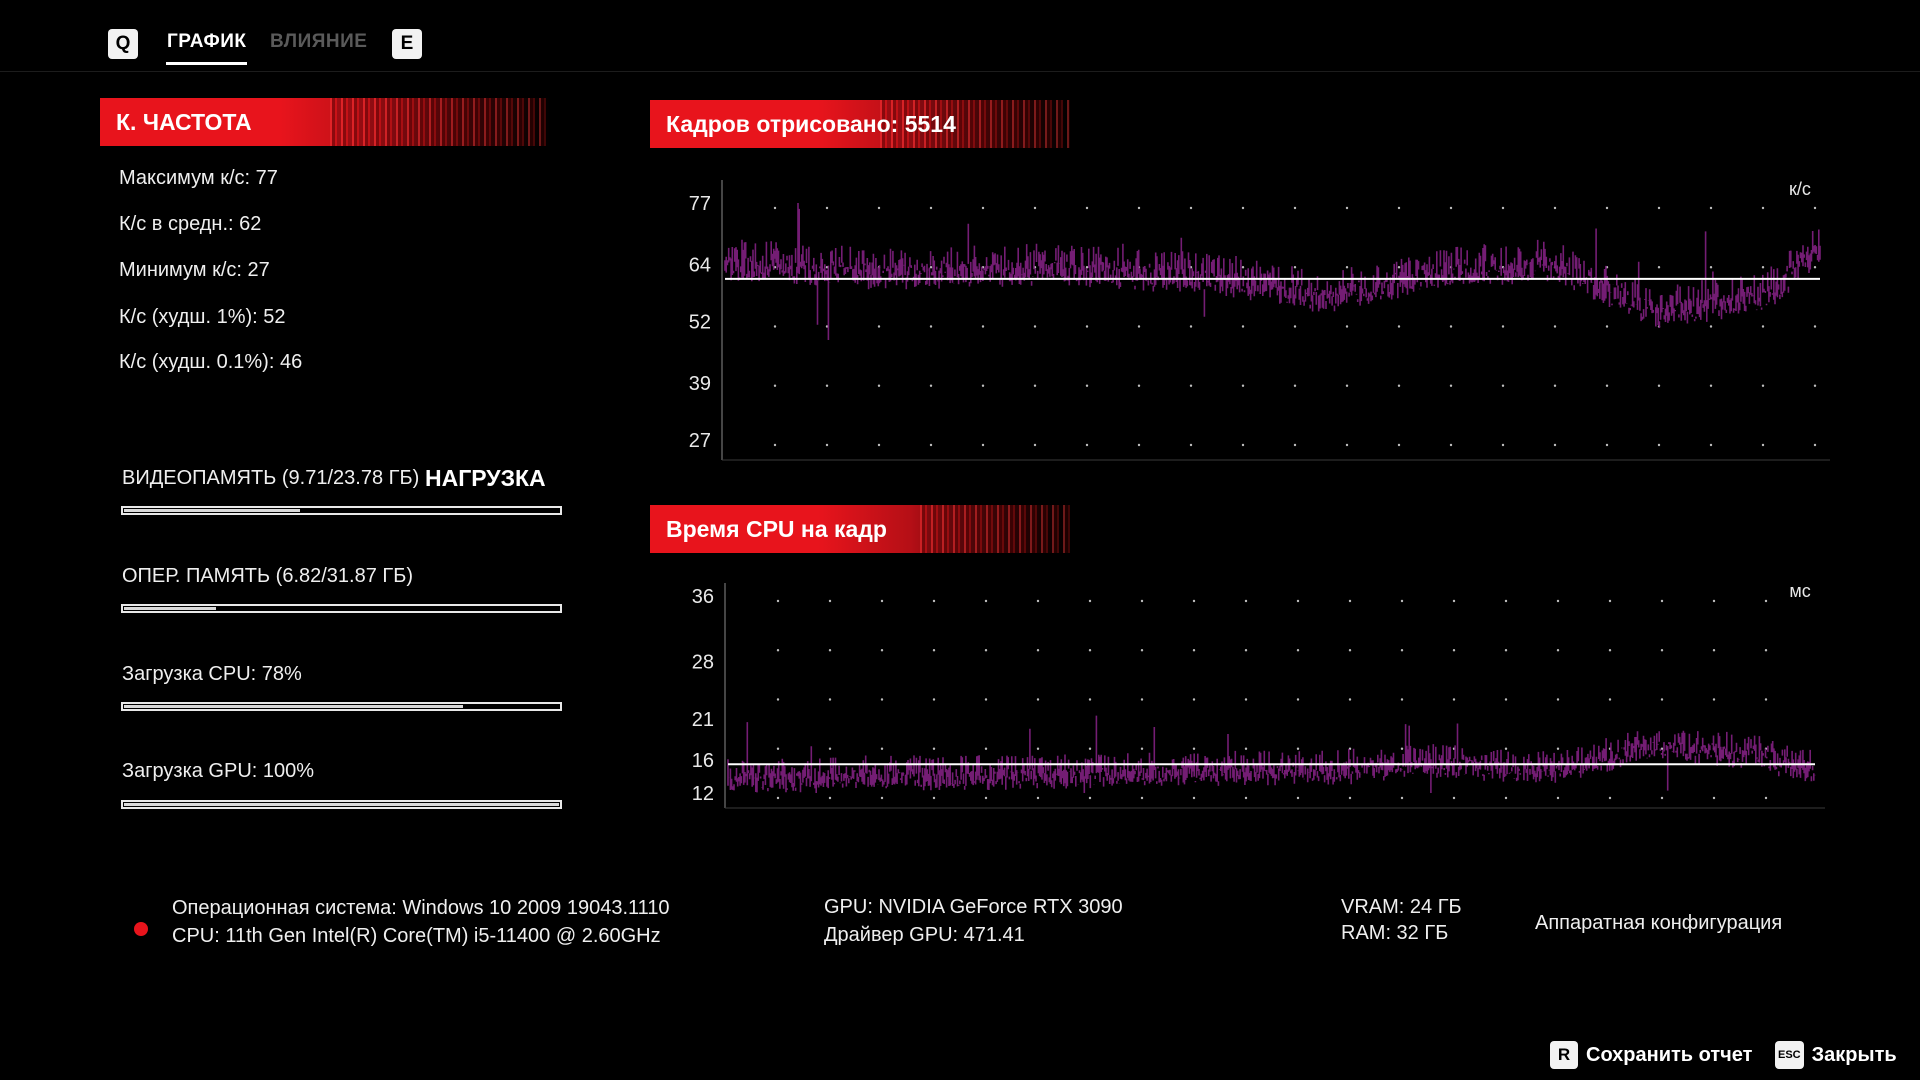 The image size is (1920, 1080). Describe the element at coordinates (407, 44) in the screenshot. I see `next-tab-key: E` at that location.